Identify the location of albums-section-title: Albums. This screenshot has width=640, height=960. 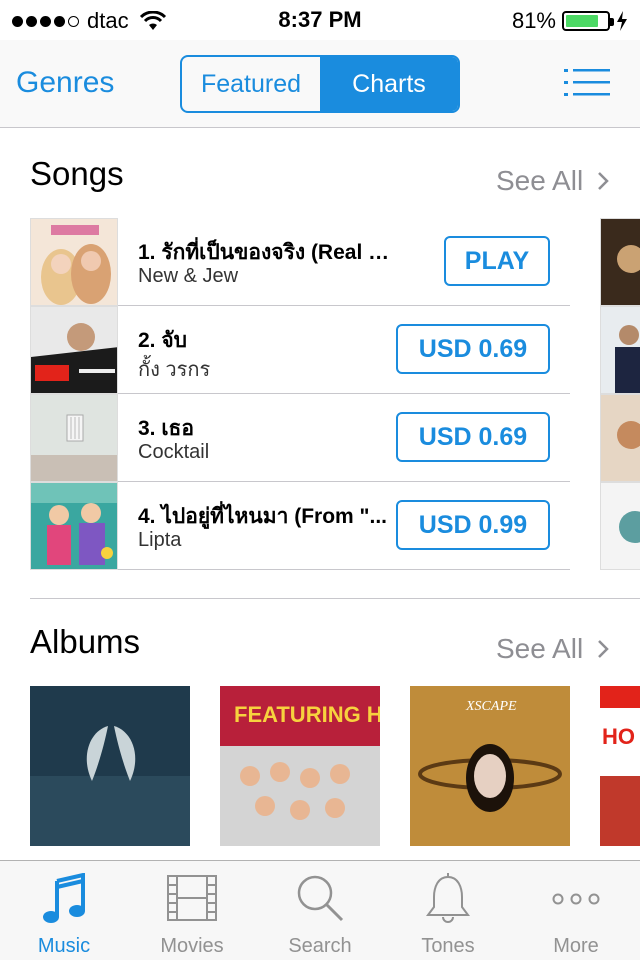
(85, 641).